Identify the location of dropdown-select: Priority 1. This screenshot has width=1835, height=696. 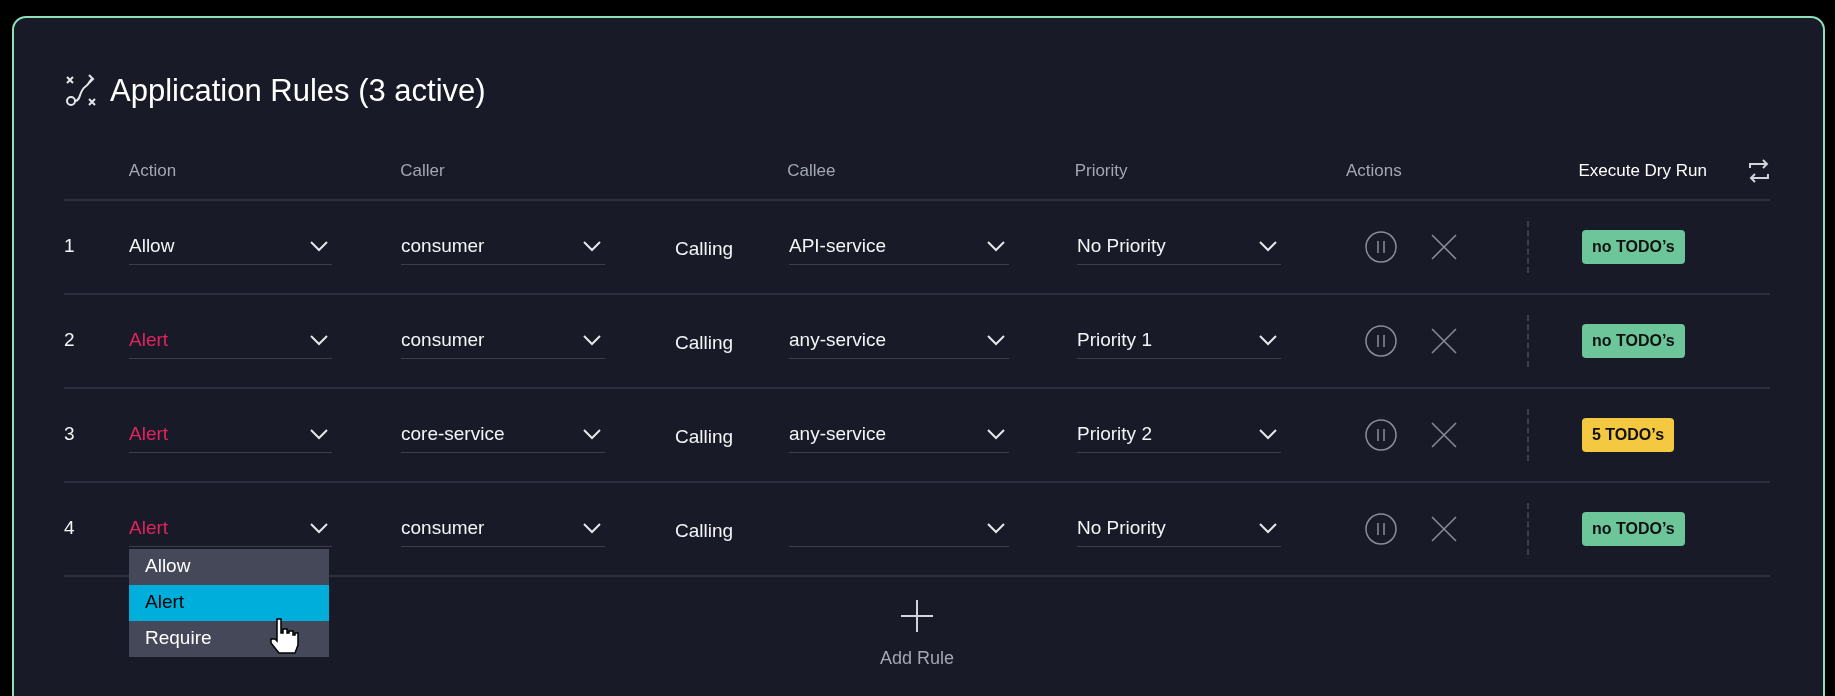
(1179, 340).